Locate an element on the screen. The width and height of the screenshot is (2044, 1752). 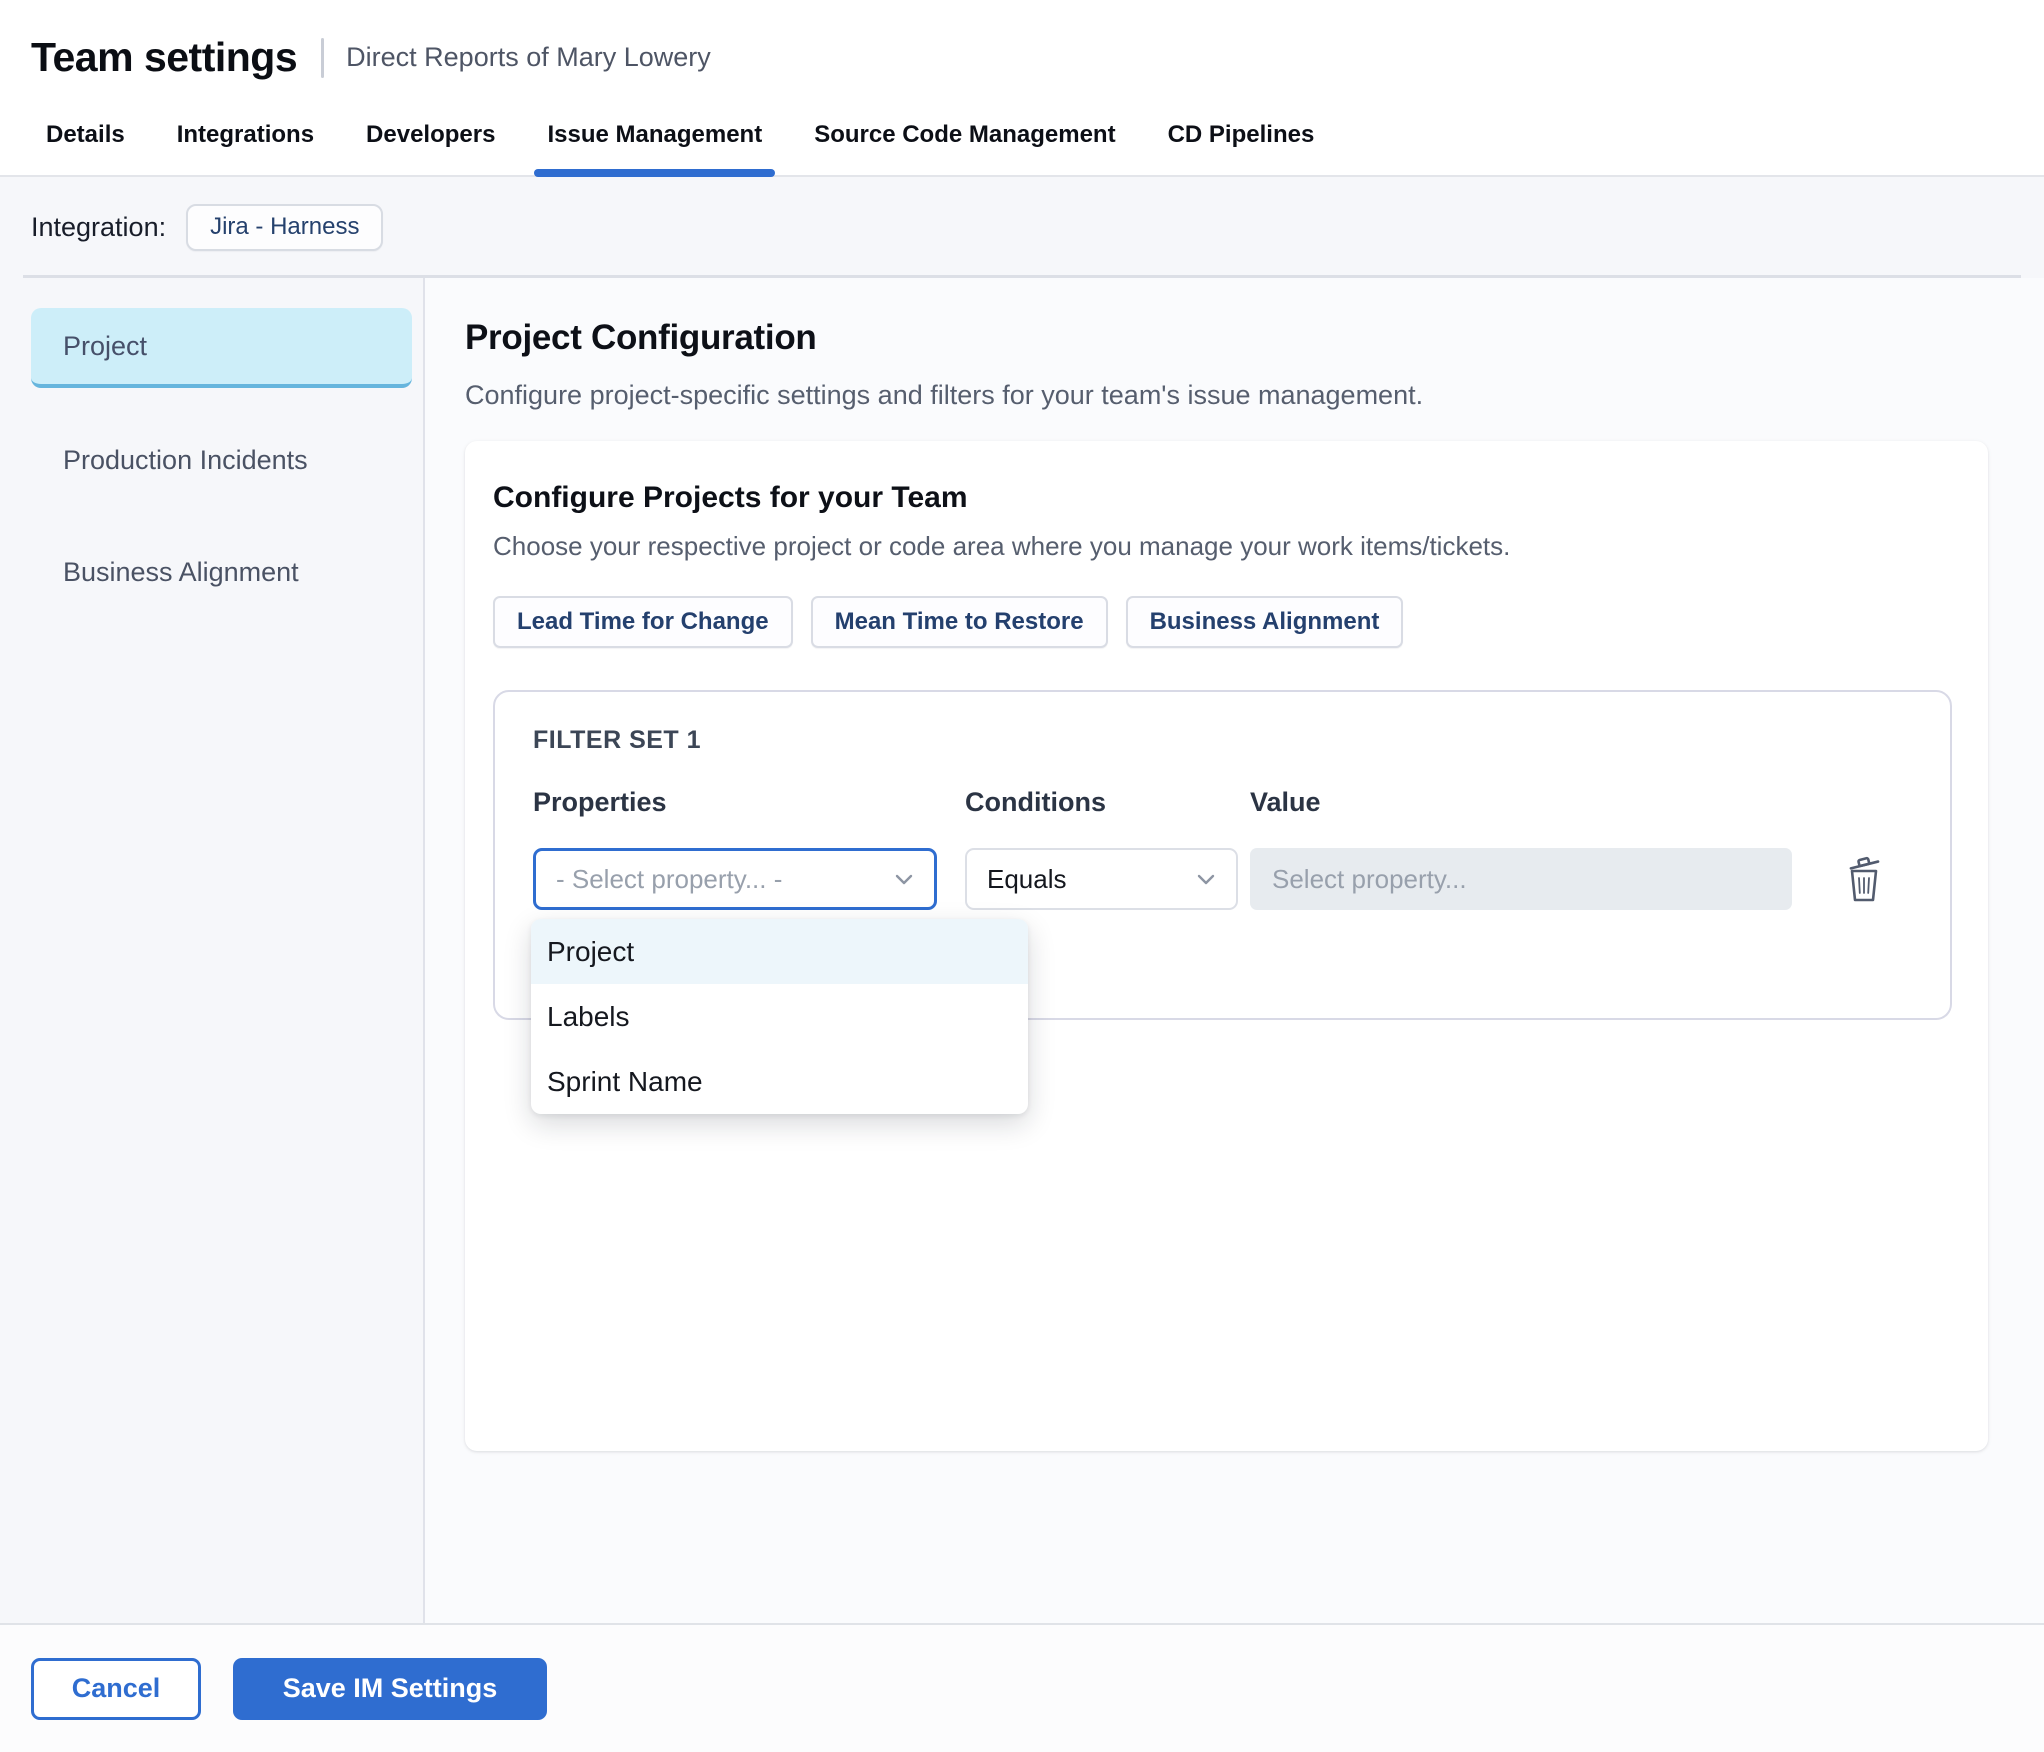
tab-issue-management: Issue Management is located at coordinates (654, 142).